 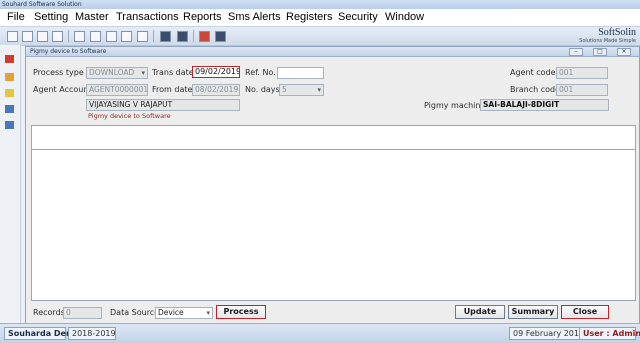 What do you see at coordinates (535, 89) in the screenshot?
I see `branch-code-label: Branch code` at bounding box center [535, 89].